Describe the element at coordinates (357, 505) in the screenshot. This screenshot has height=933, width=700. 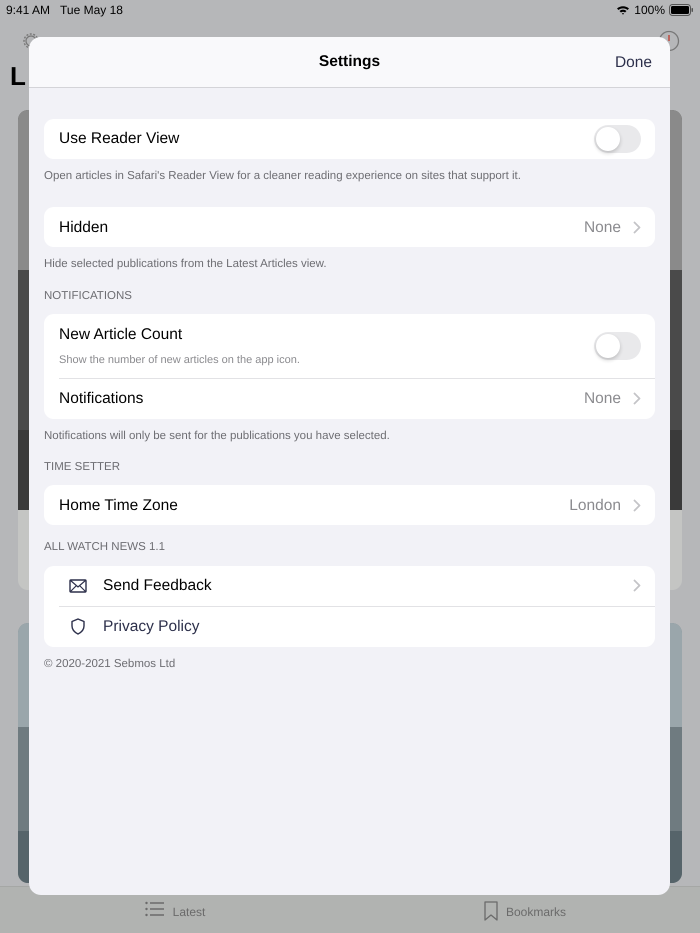
I see `settings-row: Home Time Zone London` at that location.